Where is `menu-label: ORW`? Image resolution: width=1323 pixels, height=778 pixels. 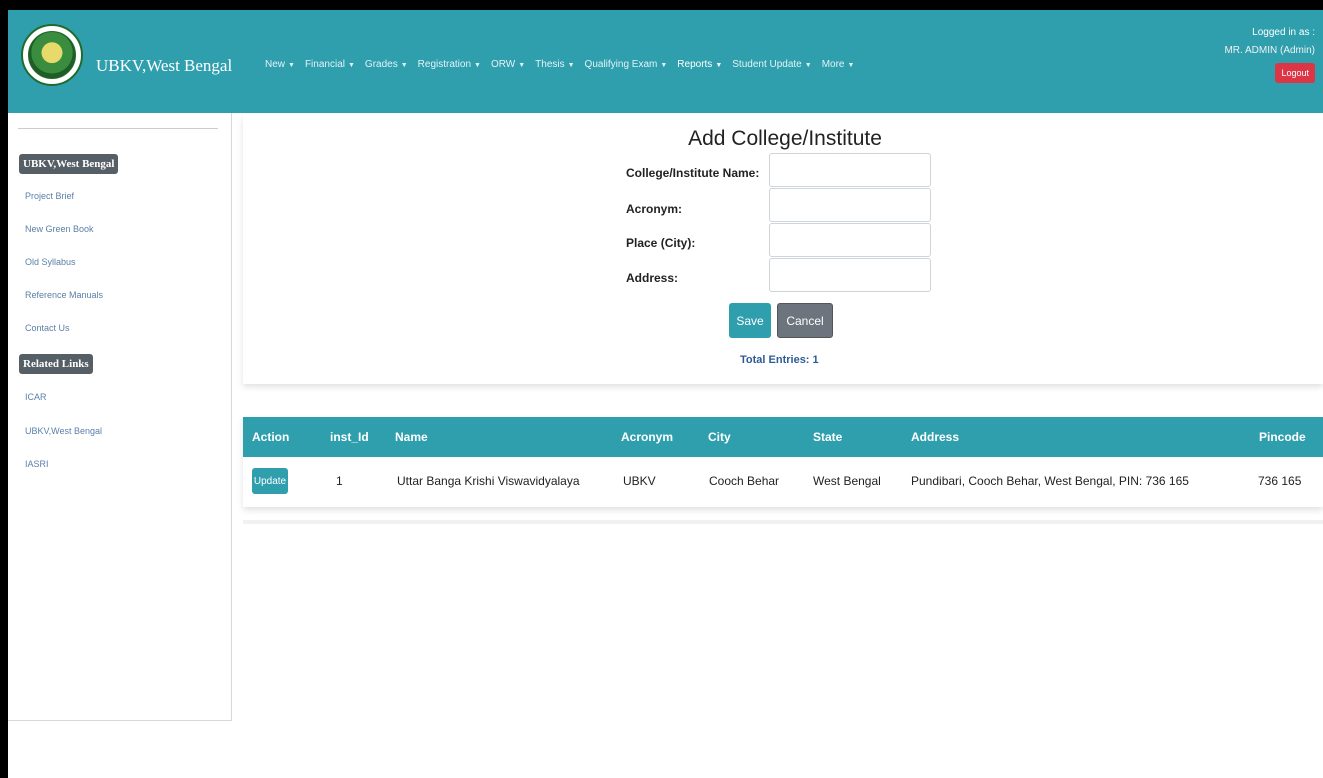
menu-label: ORW is located at coordinates (503, 64).